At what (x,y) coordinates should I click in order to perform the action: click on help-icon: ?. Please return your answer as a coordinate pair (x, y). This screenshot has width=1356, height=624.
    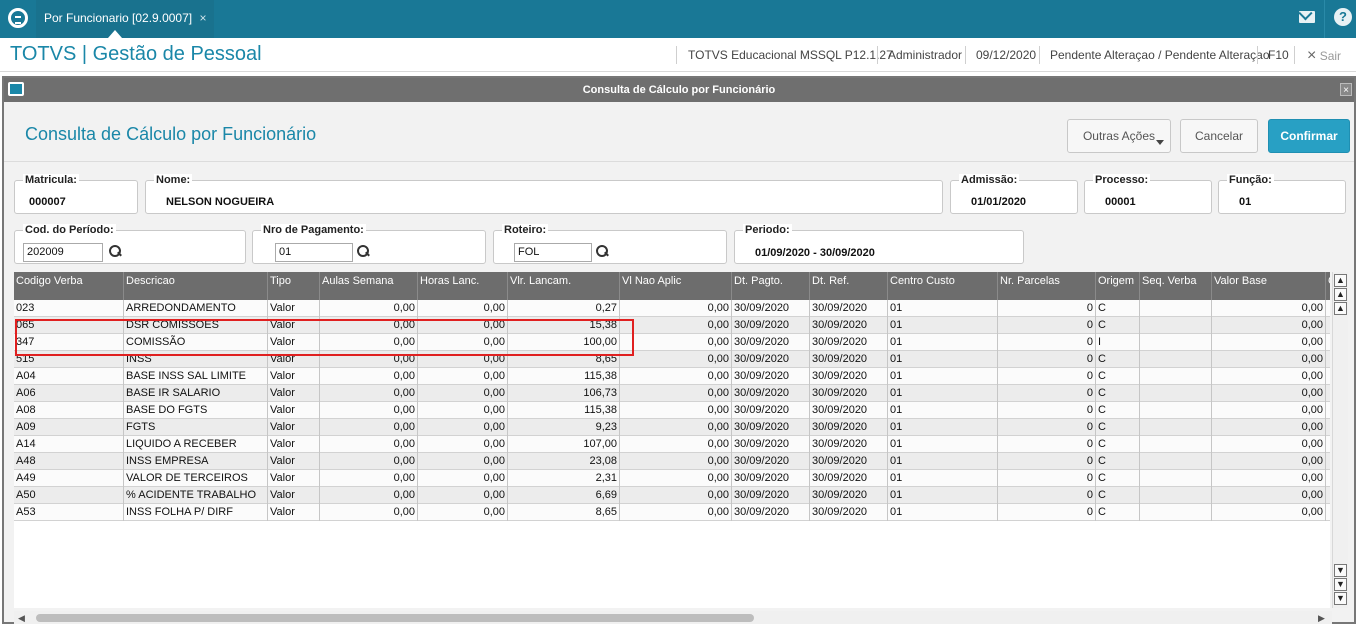
    Looking at the image, I should click on (1343, 17).